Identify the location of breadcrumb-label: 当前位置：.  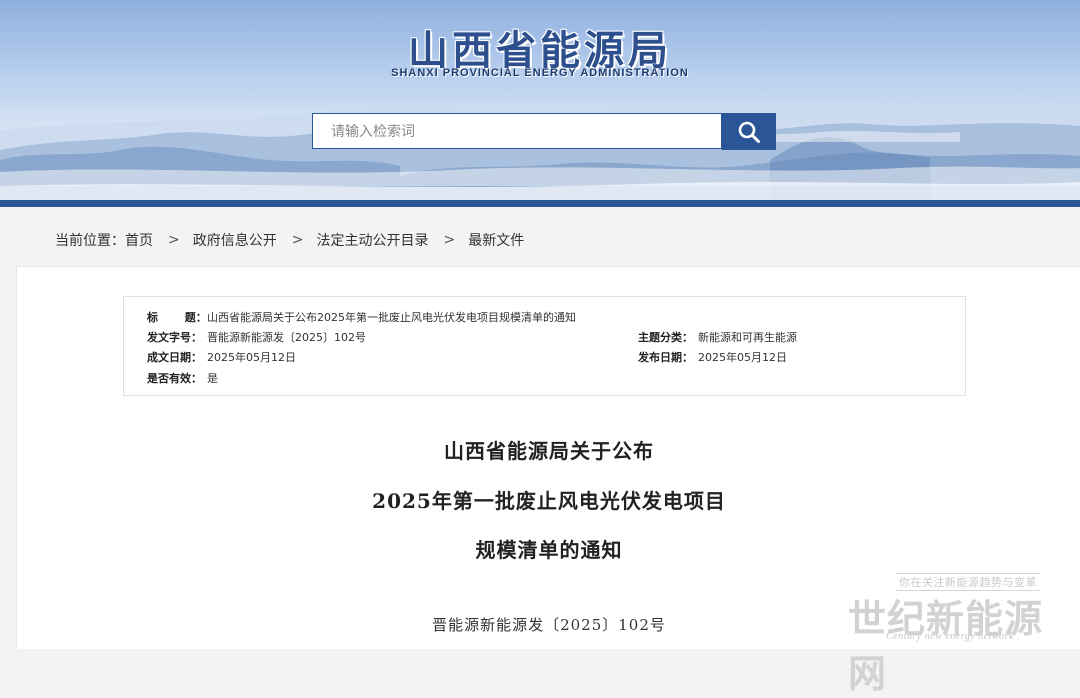
(90, 241).